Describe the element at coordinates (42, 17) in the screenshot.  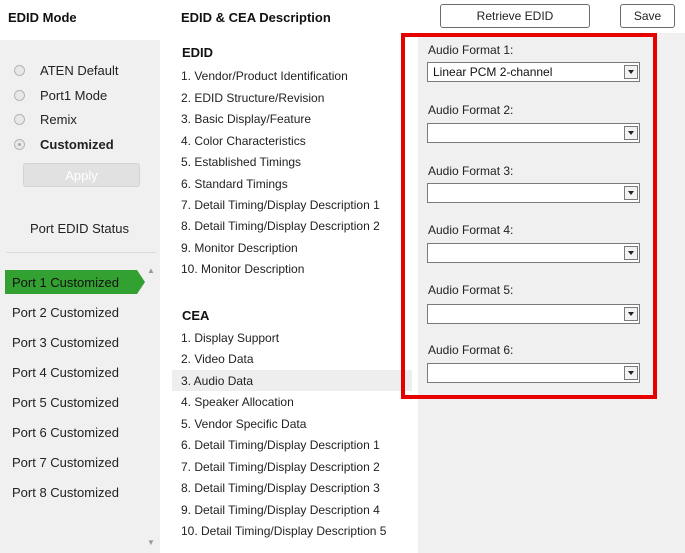
I see `edid-mode-title: EDID Mode` at that location.